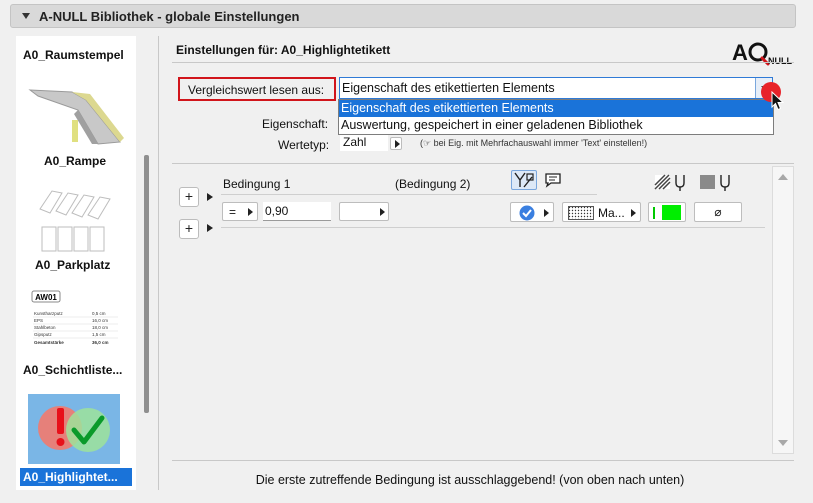 This screenshot has width=813, height=503. What do you see at coordinates (553, 180) in the screenshot?
I see `speech-bubble-icon` at bounding box center [553, 180].